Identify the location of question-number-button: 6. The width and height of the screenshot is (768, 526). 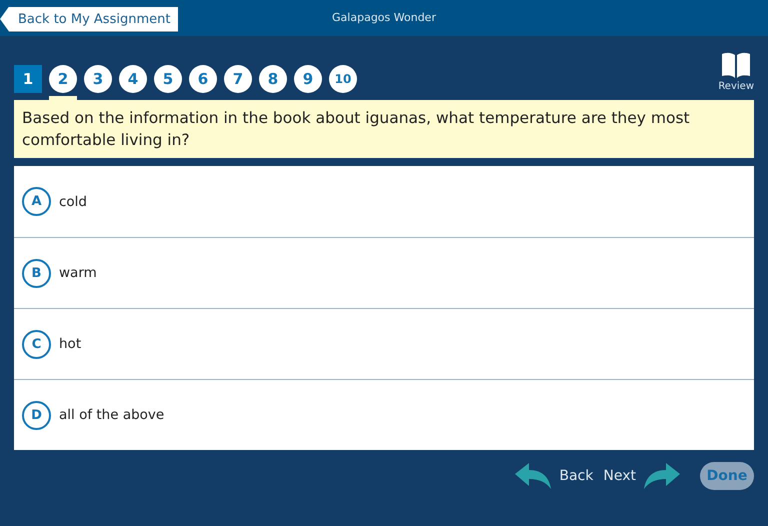
(203, 79).